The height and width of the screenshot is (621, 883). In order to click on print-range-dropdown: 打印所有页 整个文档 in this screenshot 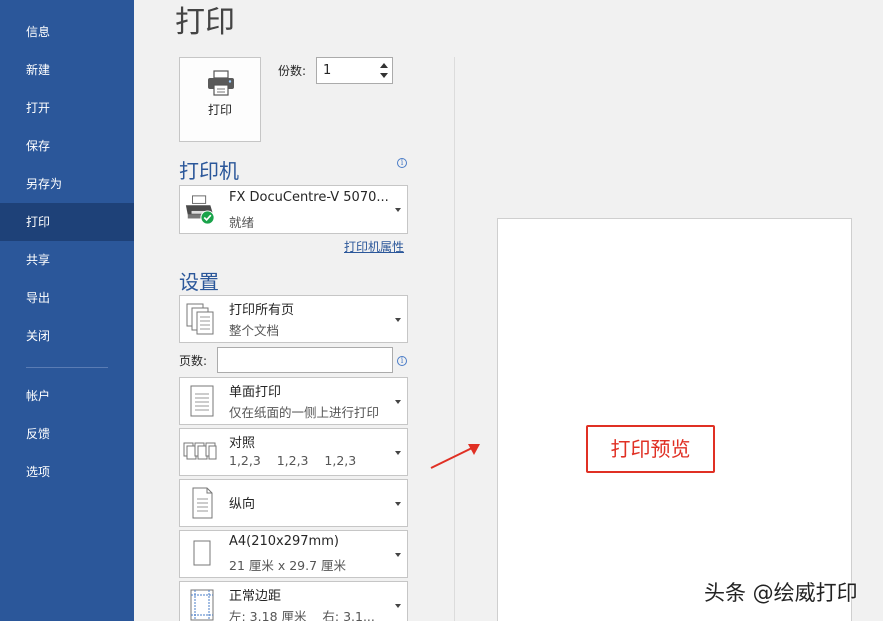, I will do `click(293, 319)`.